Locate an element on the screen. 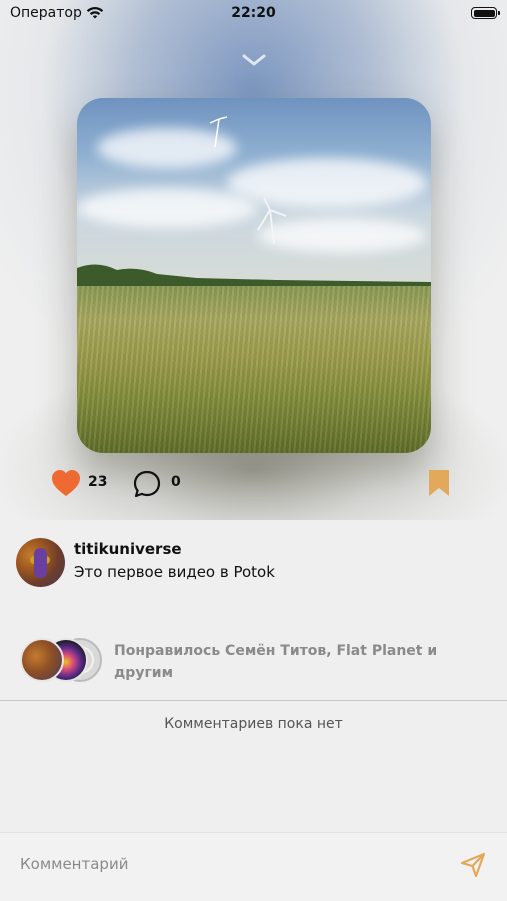 The height and width of the screenshot is (901, 507). status-bar: Оператор 22:20 is located at coordinates (253, 14).